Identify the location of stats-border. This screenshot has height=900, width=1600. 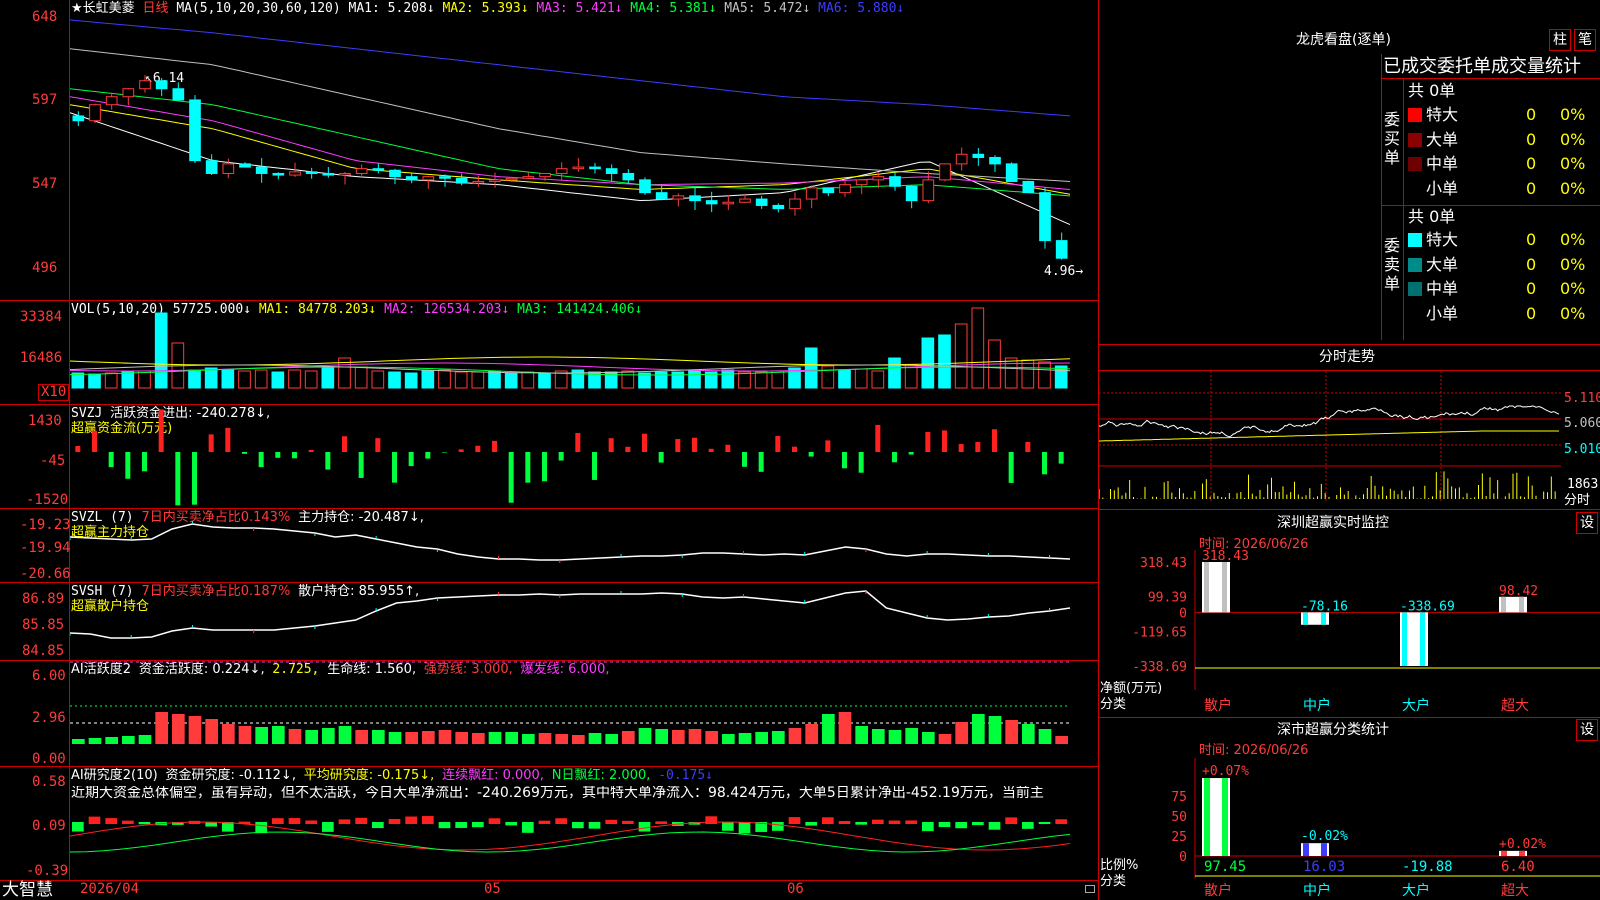
(1381, 197).